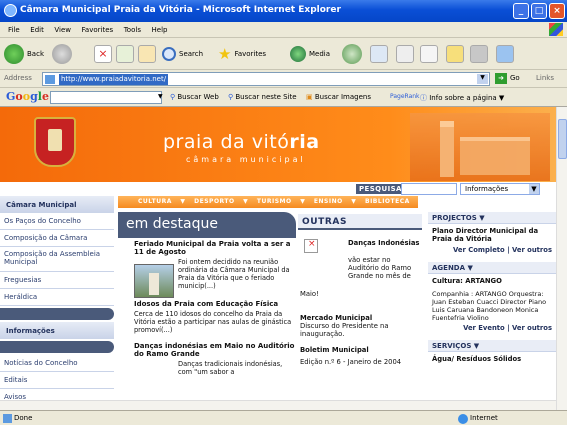 The height and width of the screenshot is (425, 567). What do you see at coordinates (351, 362) in the screenshot?
I see `outras-item-body: Edição n.º 6 - Janeiro de 2004` at bounding box center [351, 362].